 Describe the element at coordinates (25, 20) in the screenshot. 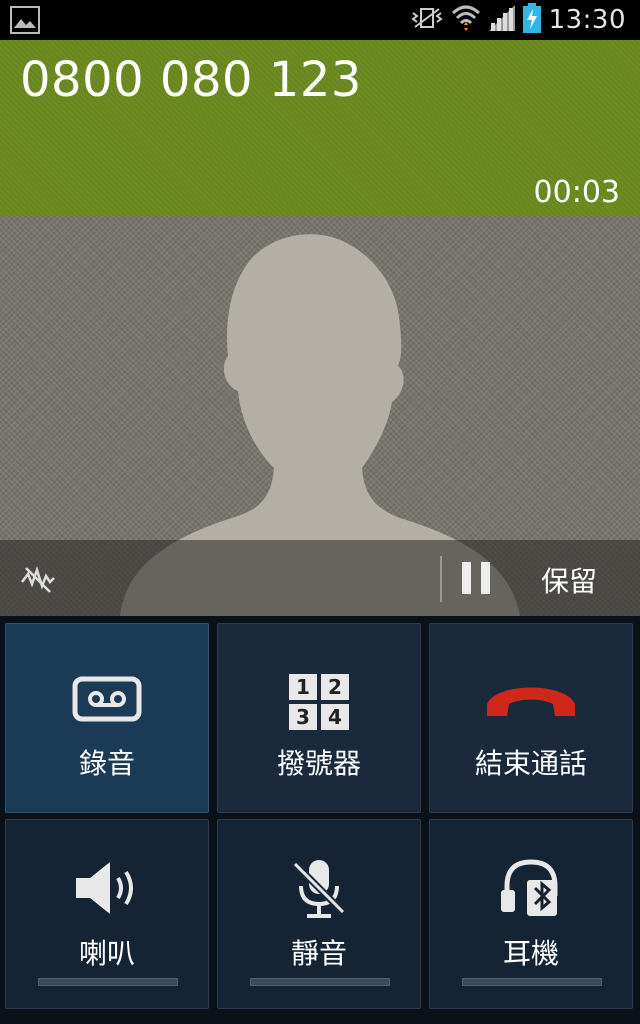

I see `image-notification-icon` at that location.